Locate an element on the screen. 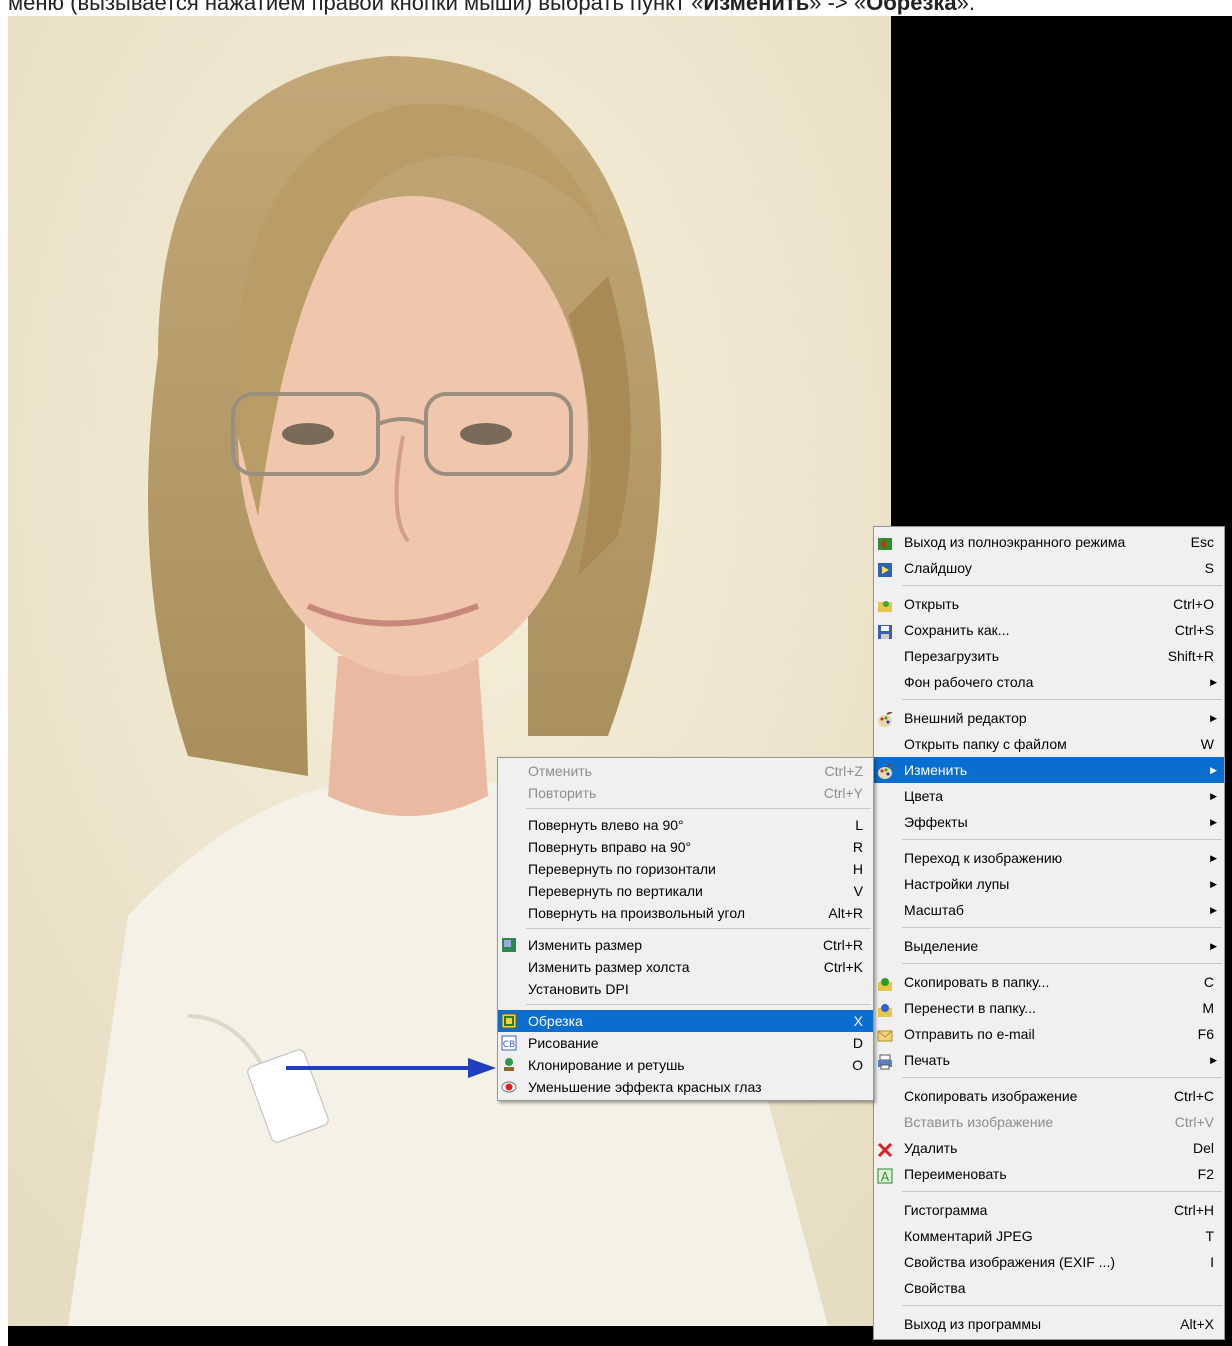 This screenshot has height=1346, width=1232. menu-item-label: Скопировать изображение is located at coordinates (991, 1096).